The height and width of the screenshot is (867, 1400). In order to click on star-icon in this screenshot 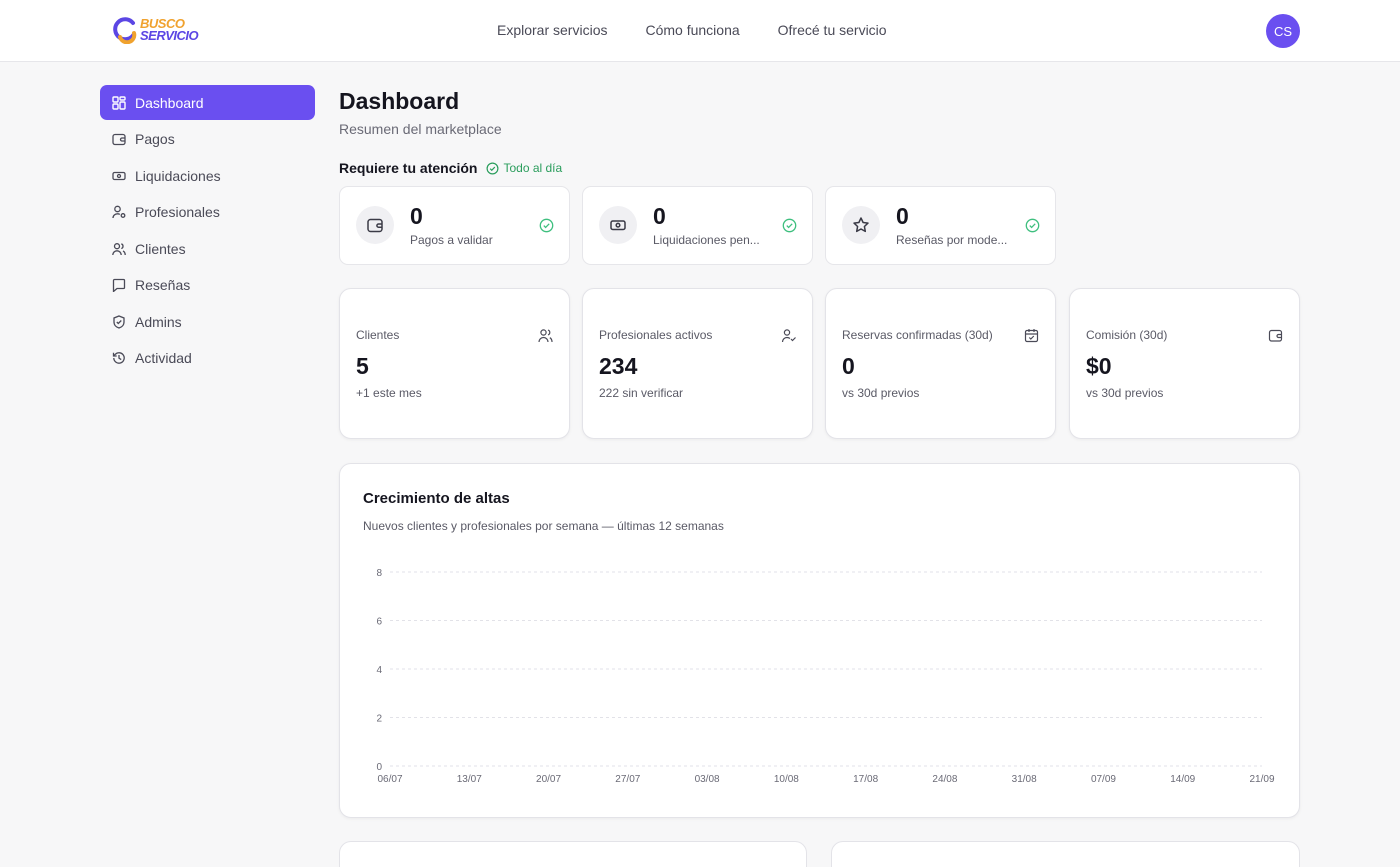, I will do `click(861, 225)`.